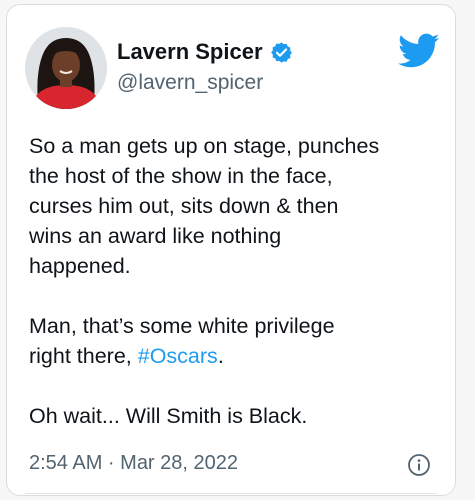 The width and height of the screenshot is (475, 500). Describe the element at coordinates (419, 51) in the screenshot. I see `twitter-bird-icon` at that location.